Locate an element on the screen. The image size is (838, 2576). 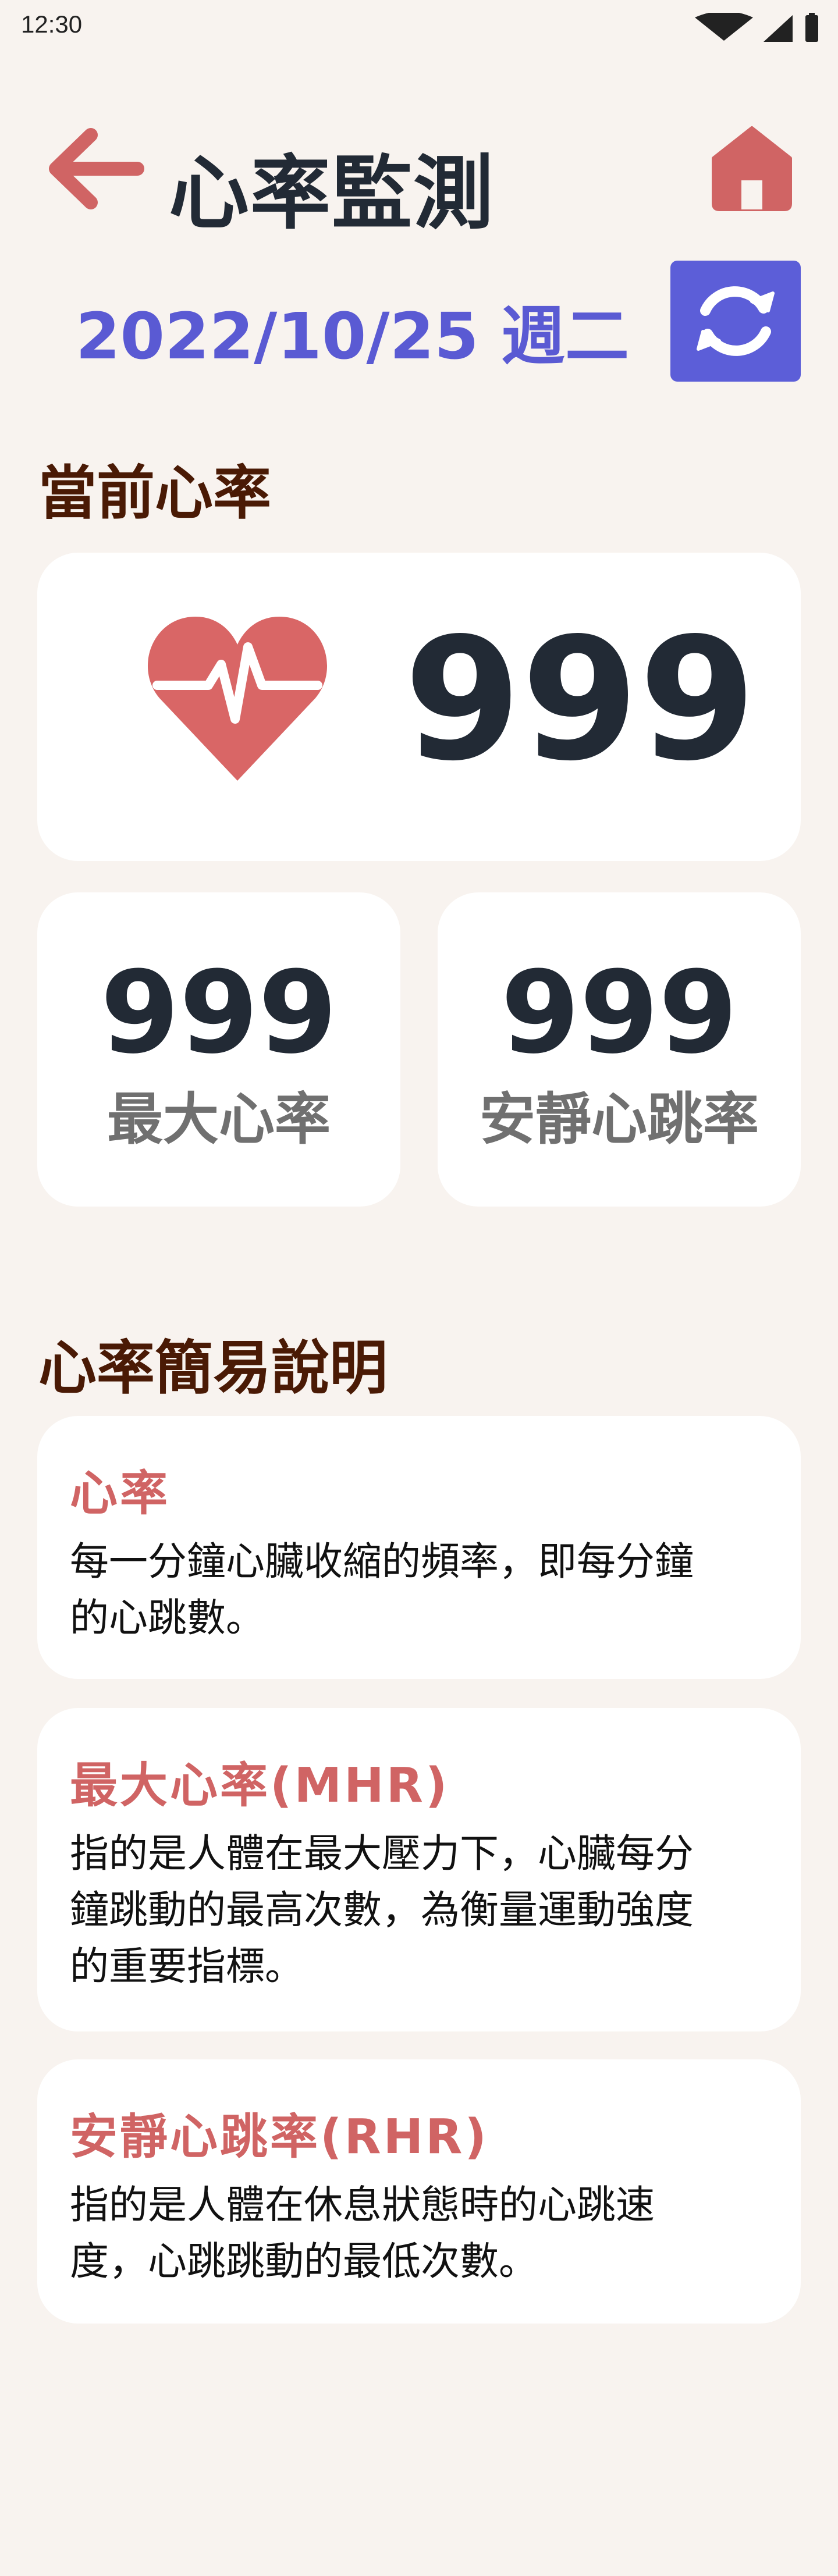
info-card-heart-rate: 心率 每一分鐘心臟收縮的頻率，即每分鐘 的心跳數。 is located at coordinates (419, 1547).